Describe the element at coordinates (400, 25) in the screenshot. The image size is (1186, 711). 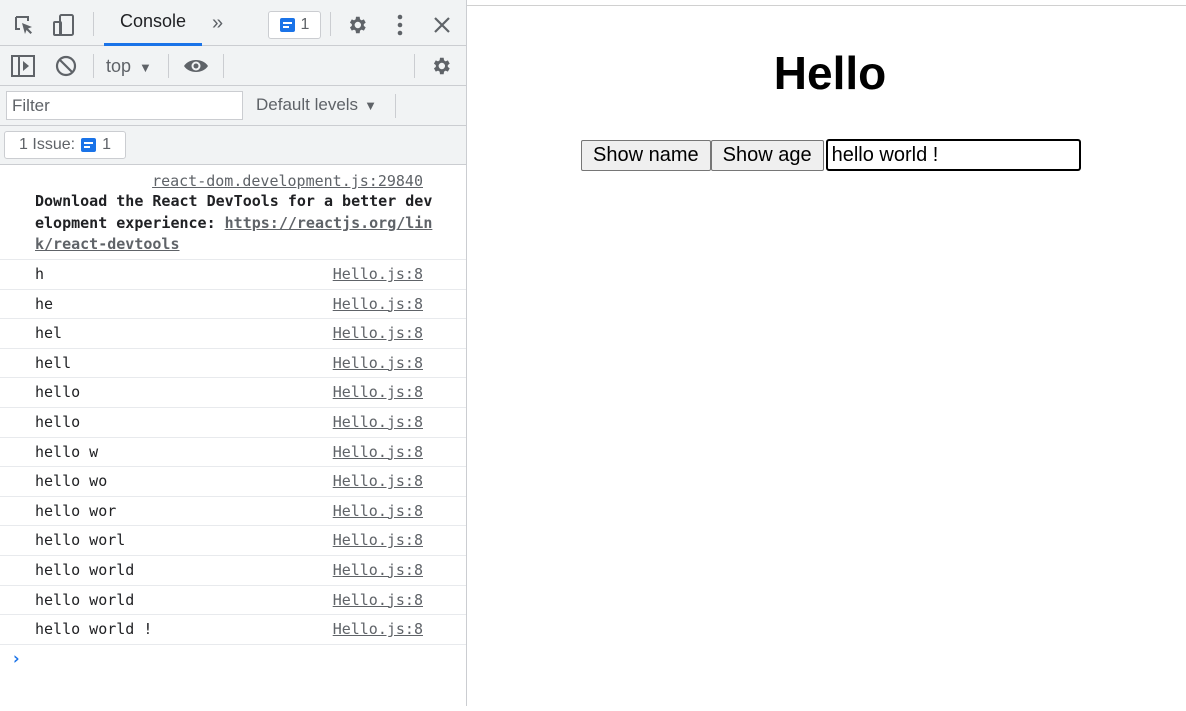
I see `vertical-dots-icon` at that location.